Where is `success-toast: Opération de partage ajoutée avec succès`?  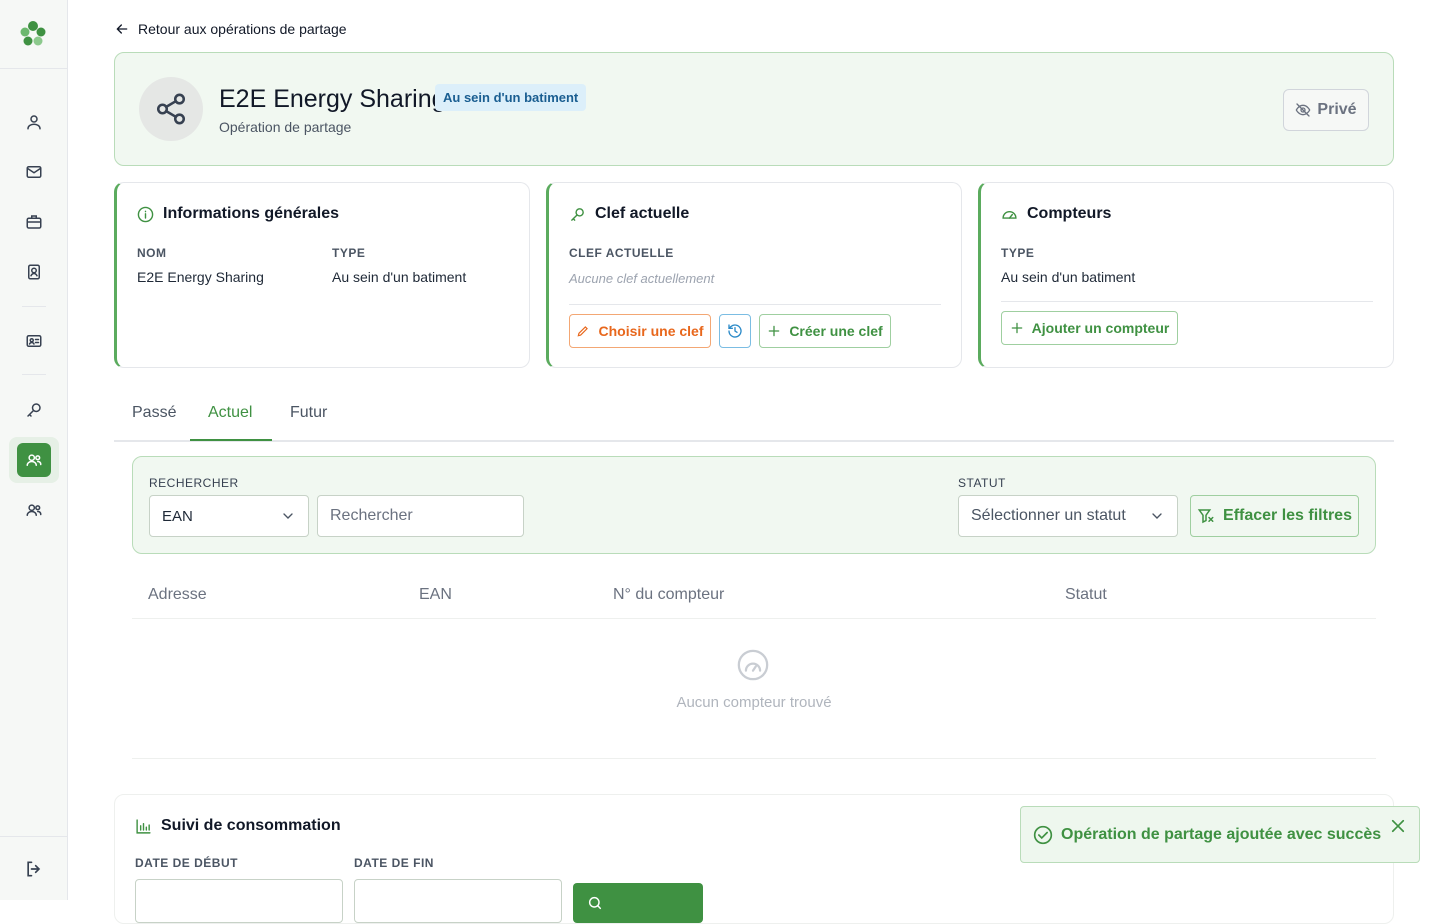 success-toast: Opération de partage ajoutée avec succès is located at coordinates (1220, 834).